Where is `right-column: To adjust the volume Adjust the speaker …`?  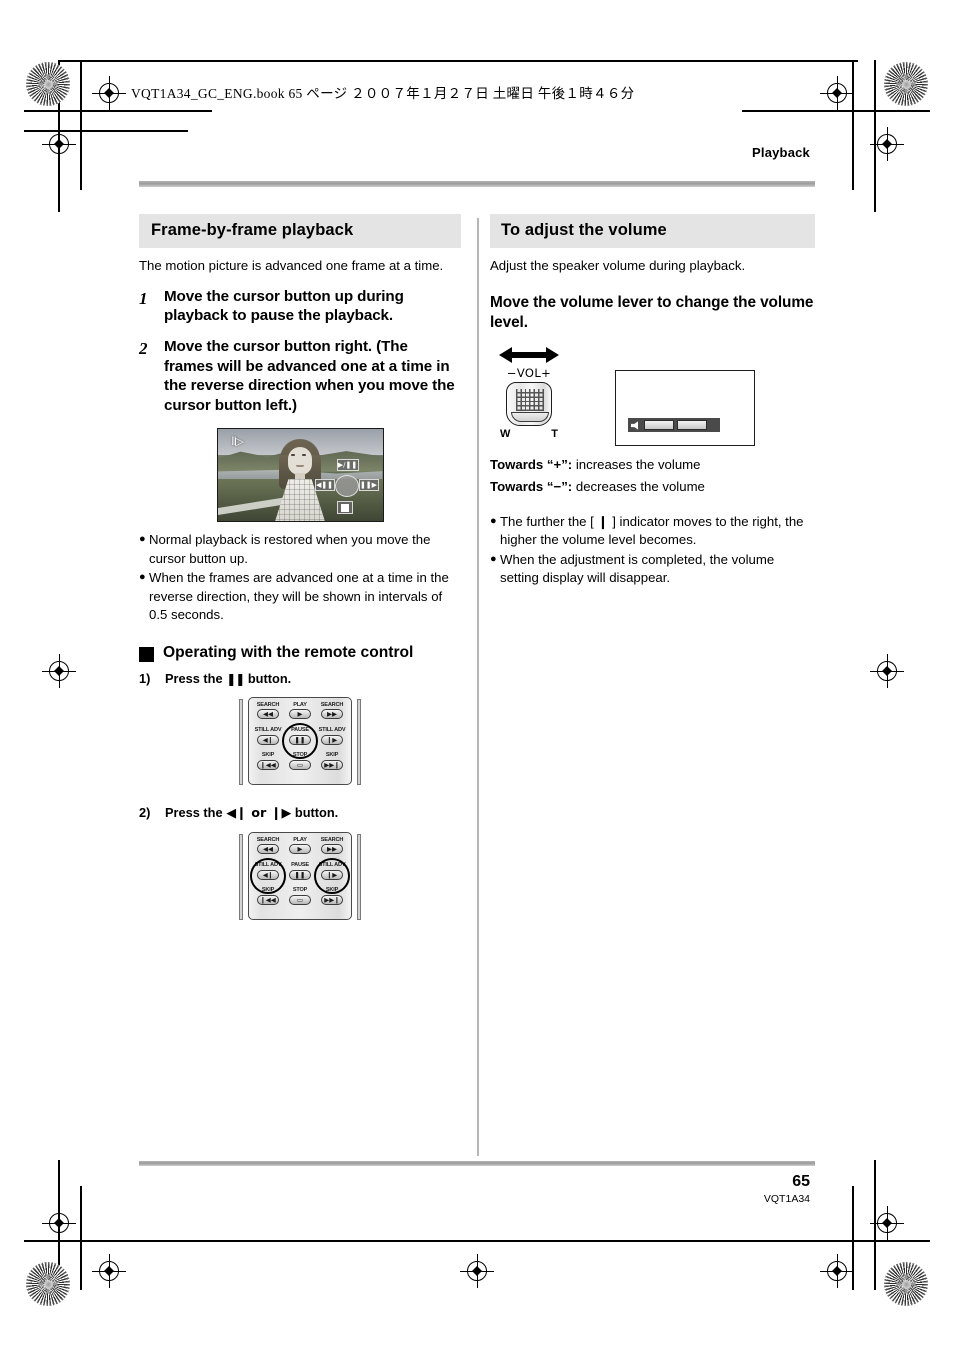
right-column: To adjust the volume Adjust the speaker … is located at coordinates (652, 401).